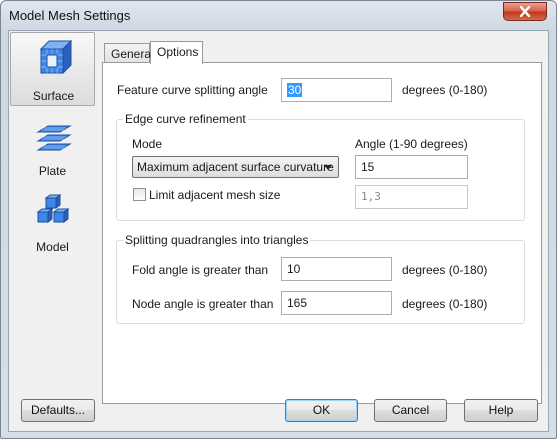 This screenshot has width=557, height=439. Describe the element at coordinates (139, 194) in the screenshot. I see `limit-mesh-size-checkbox` at that location.